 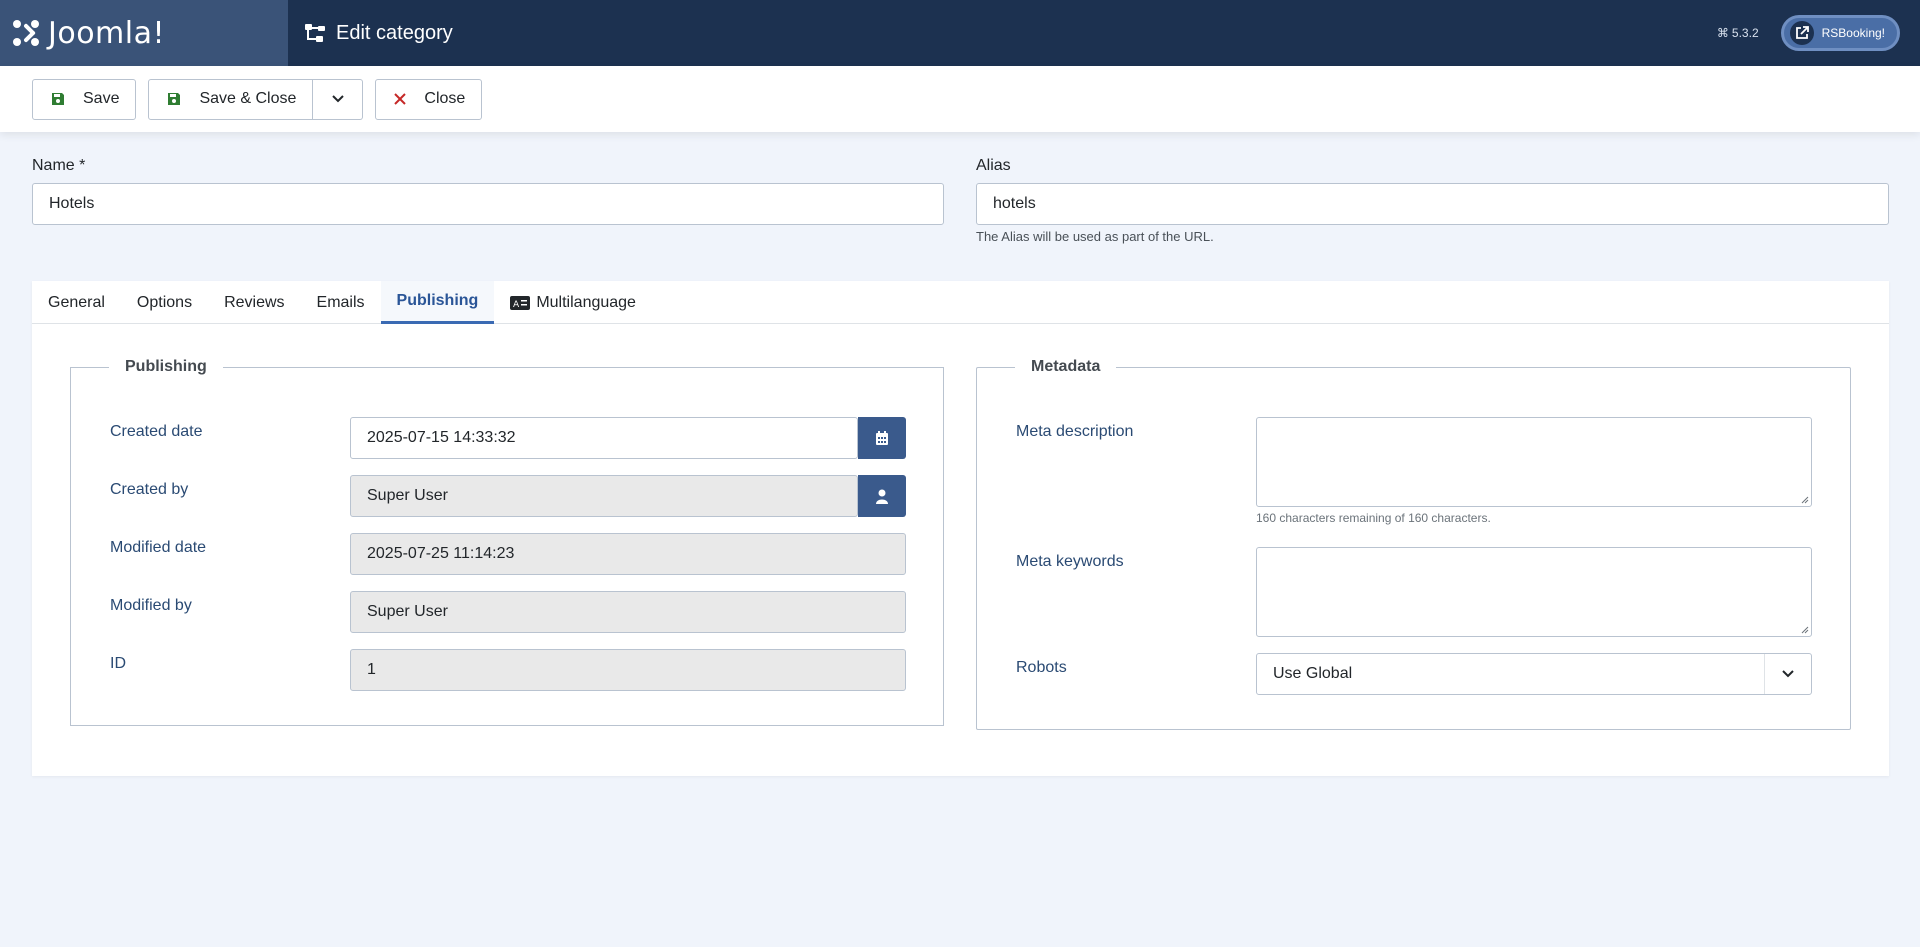 What do you see at coordinates (960, 33) in the screenshot?
I see `app-header: Joomla! Edit category ⌘ 5.3.2 RSBooking!` at bounding box center [960, 33].